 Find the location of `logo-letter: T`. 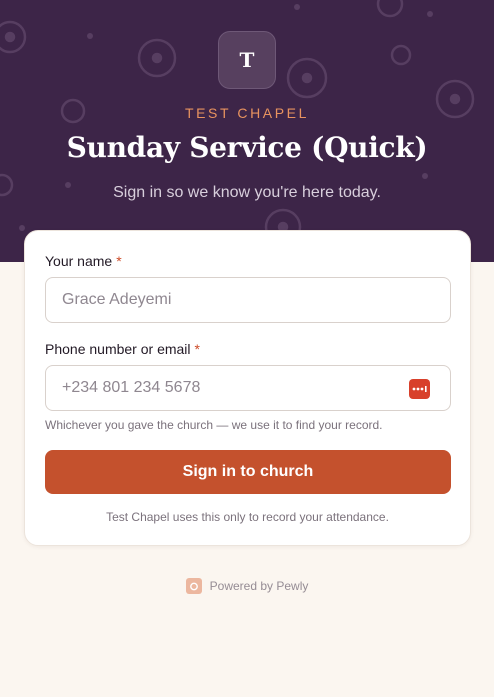

logo-letter: T is located at coordinates (247, 60).